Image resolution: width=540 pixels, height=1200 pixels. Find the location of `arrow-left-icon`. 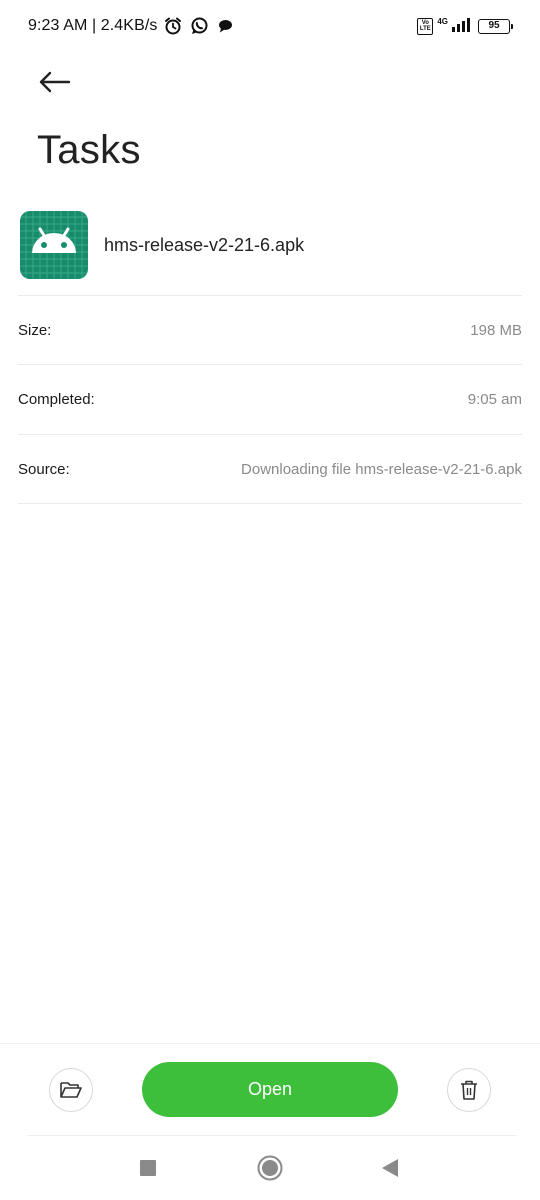

arrow-left-icon is located at coordinates (55, 82).